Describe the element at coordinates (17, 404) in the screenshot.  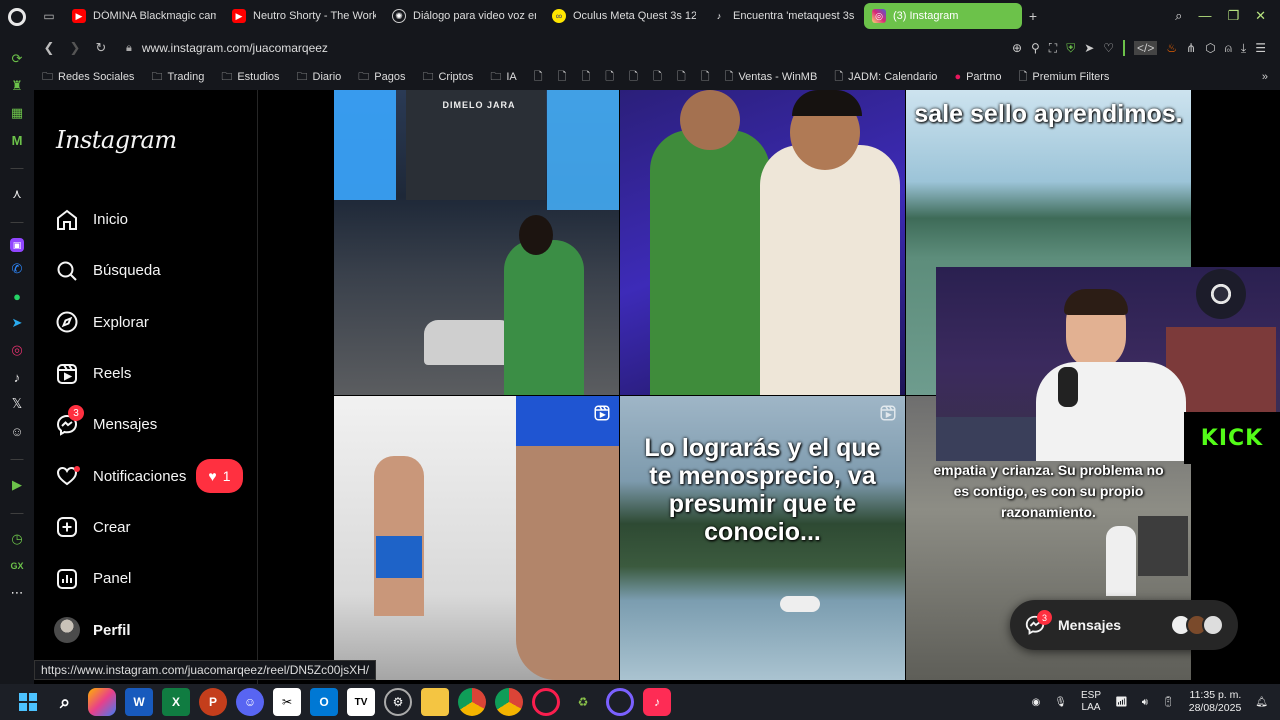
I see `x-icon: 𝕏` at that location.